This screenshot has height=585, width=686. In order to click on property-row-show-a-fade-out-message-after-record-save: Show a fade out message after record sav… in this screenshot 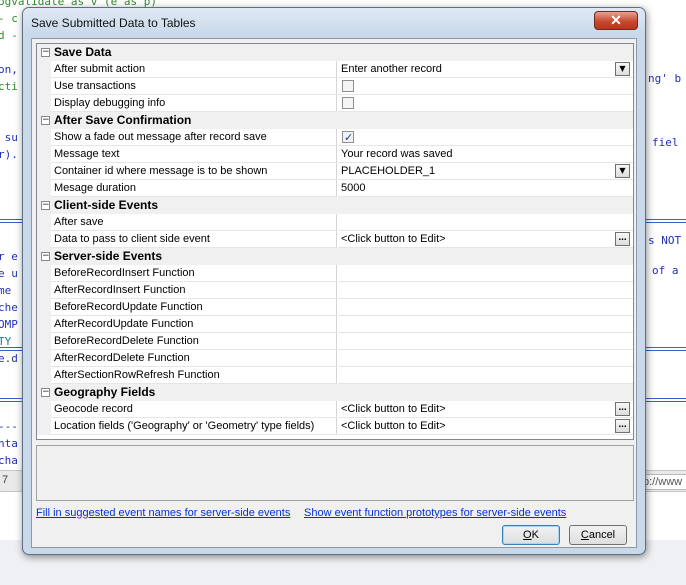, I will do `click(335, 137)`.